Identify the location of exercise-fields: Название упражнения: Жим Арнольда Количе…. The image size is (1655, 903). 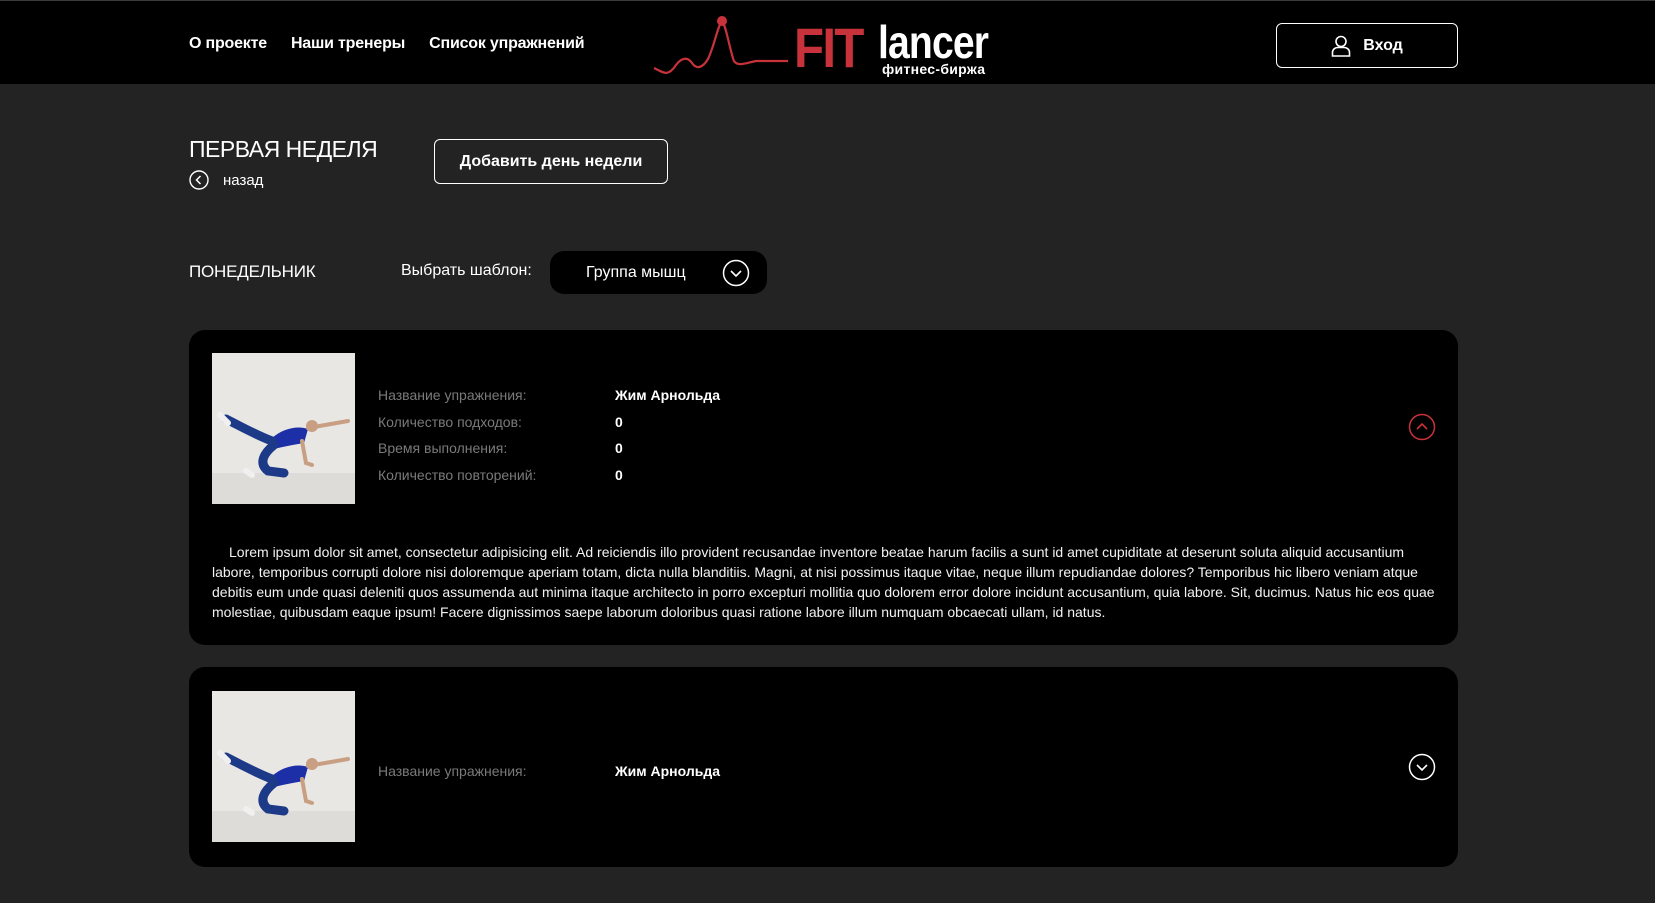
(549, 435).